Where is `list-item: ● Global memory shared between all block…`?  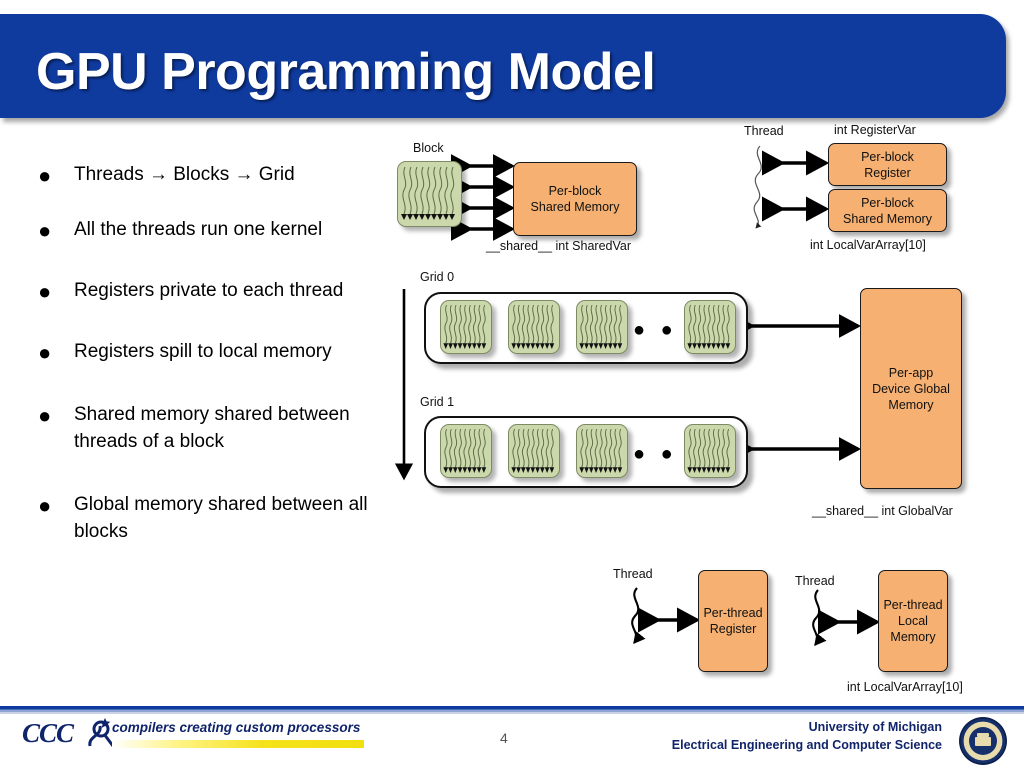 list-item: ● Global memory shared between all block… is located at coordinates (220, 519).